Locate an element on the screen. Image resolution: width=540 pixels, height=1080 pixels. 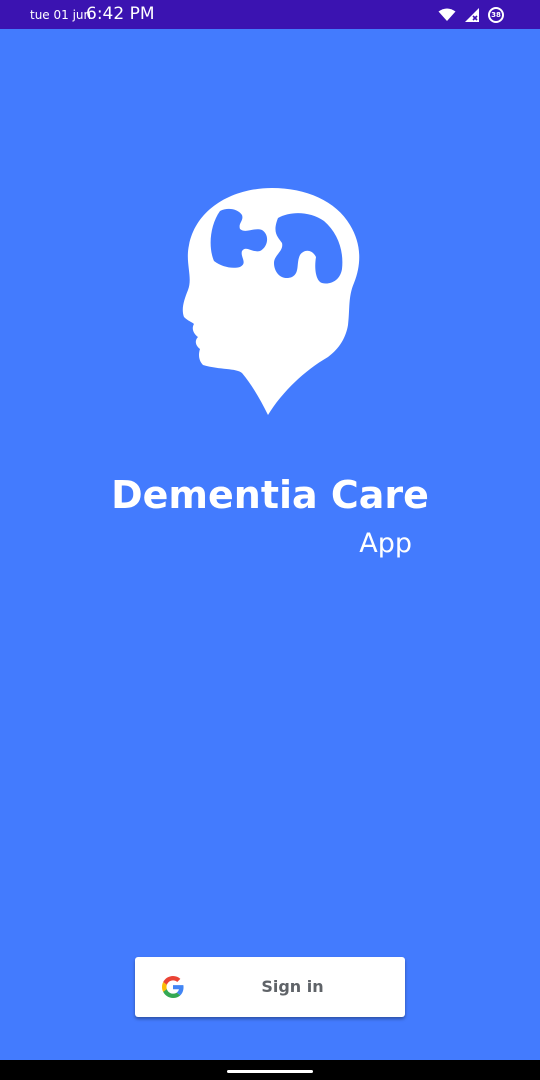
signal-icon is located at coordinates (472, 15).